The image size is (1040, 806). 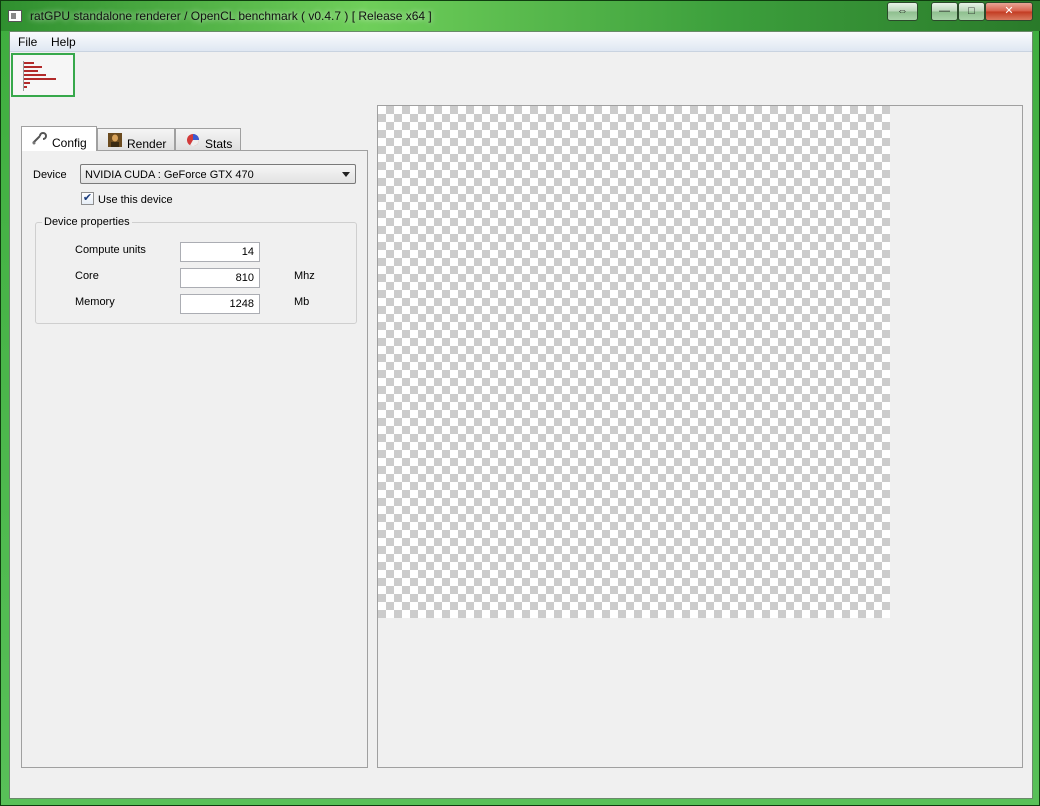 What do you see at coordinates (87, 222) in the screenshot?
I see `device-properties-title: Device properties` at bounding box center [87, 222].